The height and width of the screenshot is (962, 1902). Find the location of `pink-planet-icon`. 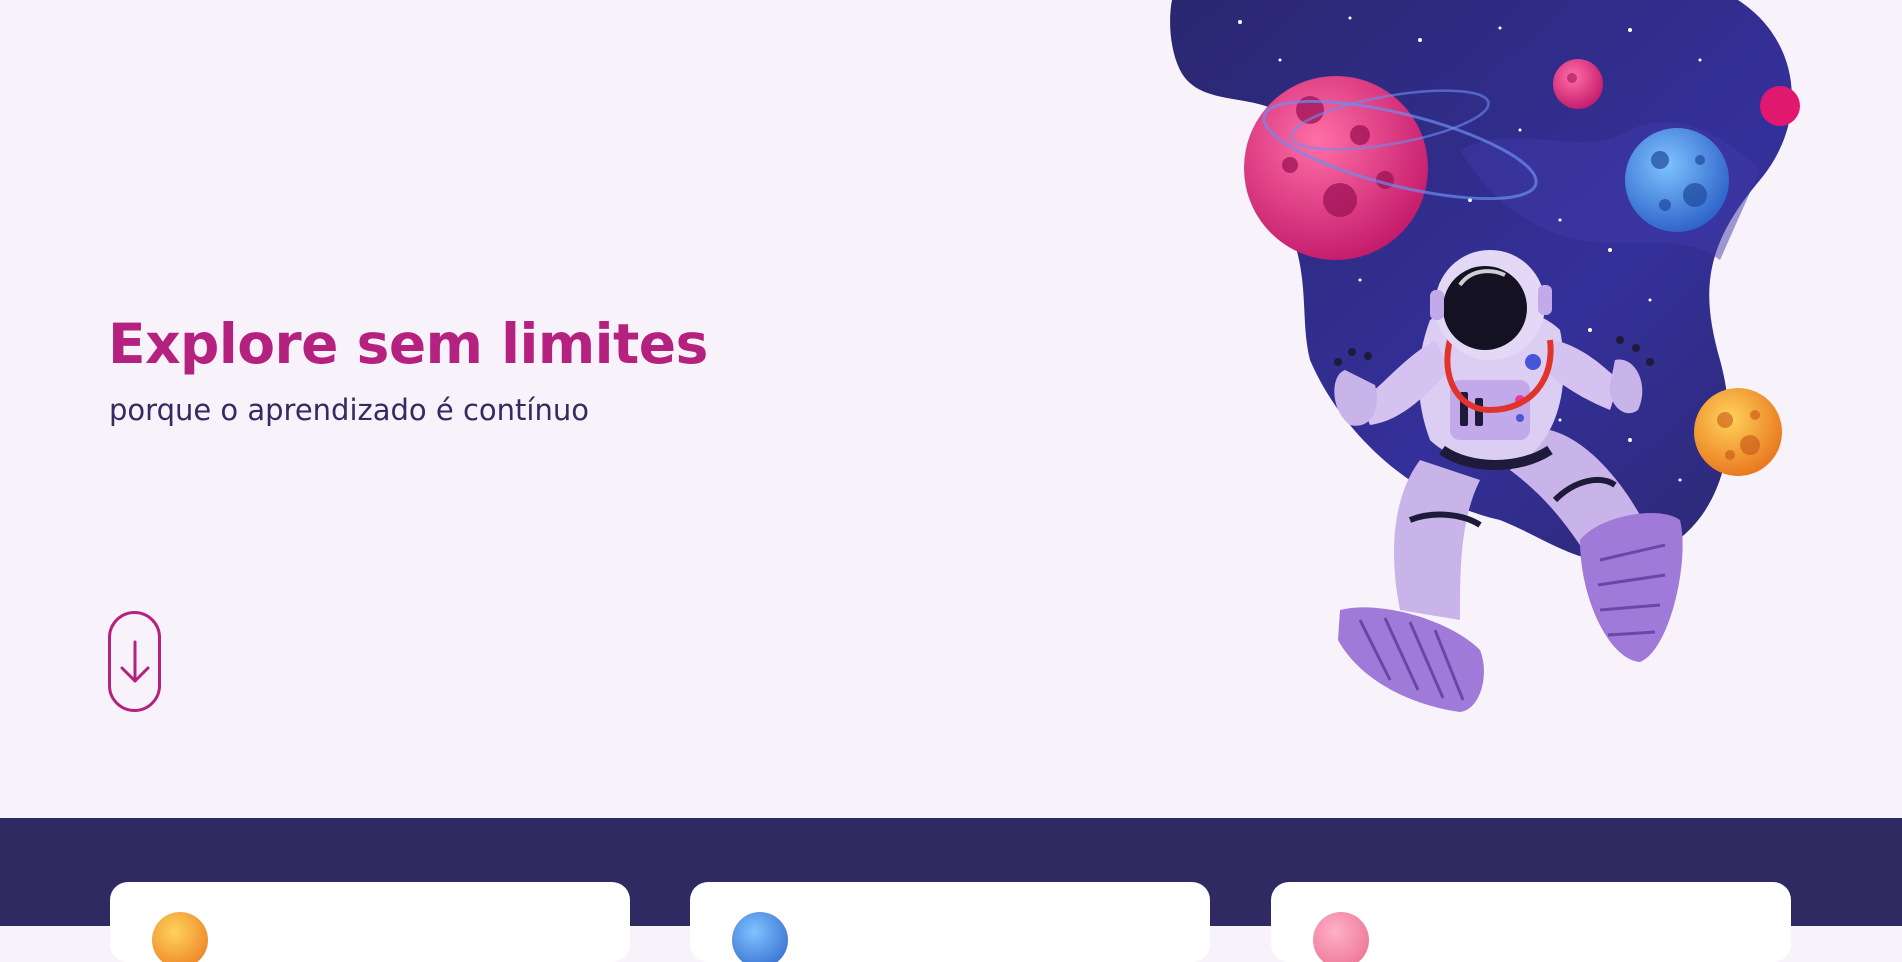

pink-planet-icon is located at coordinates (1341, 937).